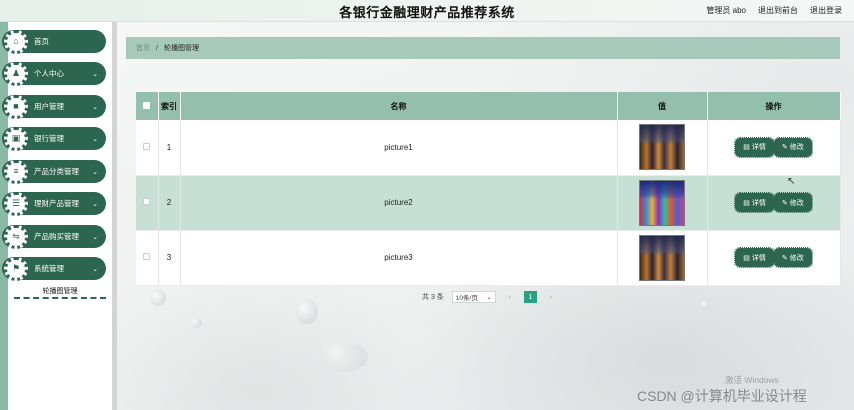  Describe the element at coordinates (16, 41) in the screenshot. I see `home-icon: ⌂` at that location.